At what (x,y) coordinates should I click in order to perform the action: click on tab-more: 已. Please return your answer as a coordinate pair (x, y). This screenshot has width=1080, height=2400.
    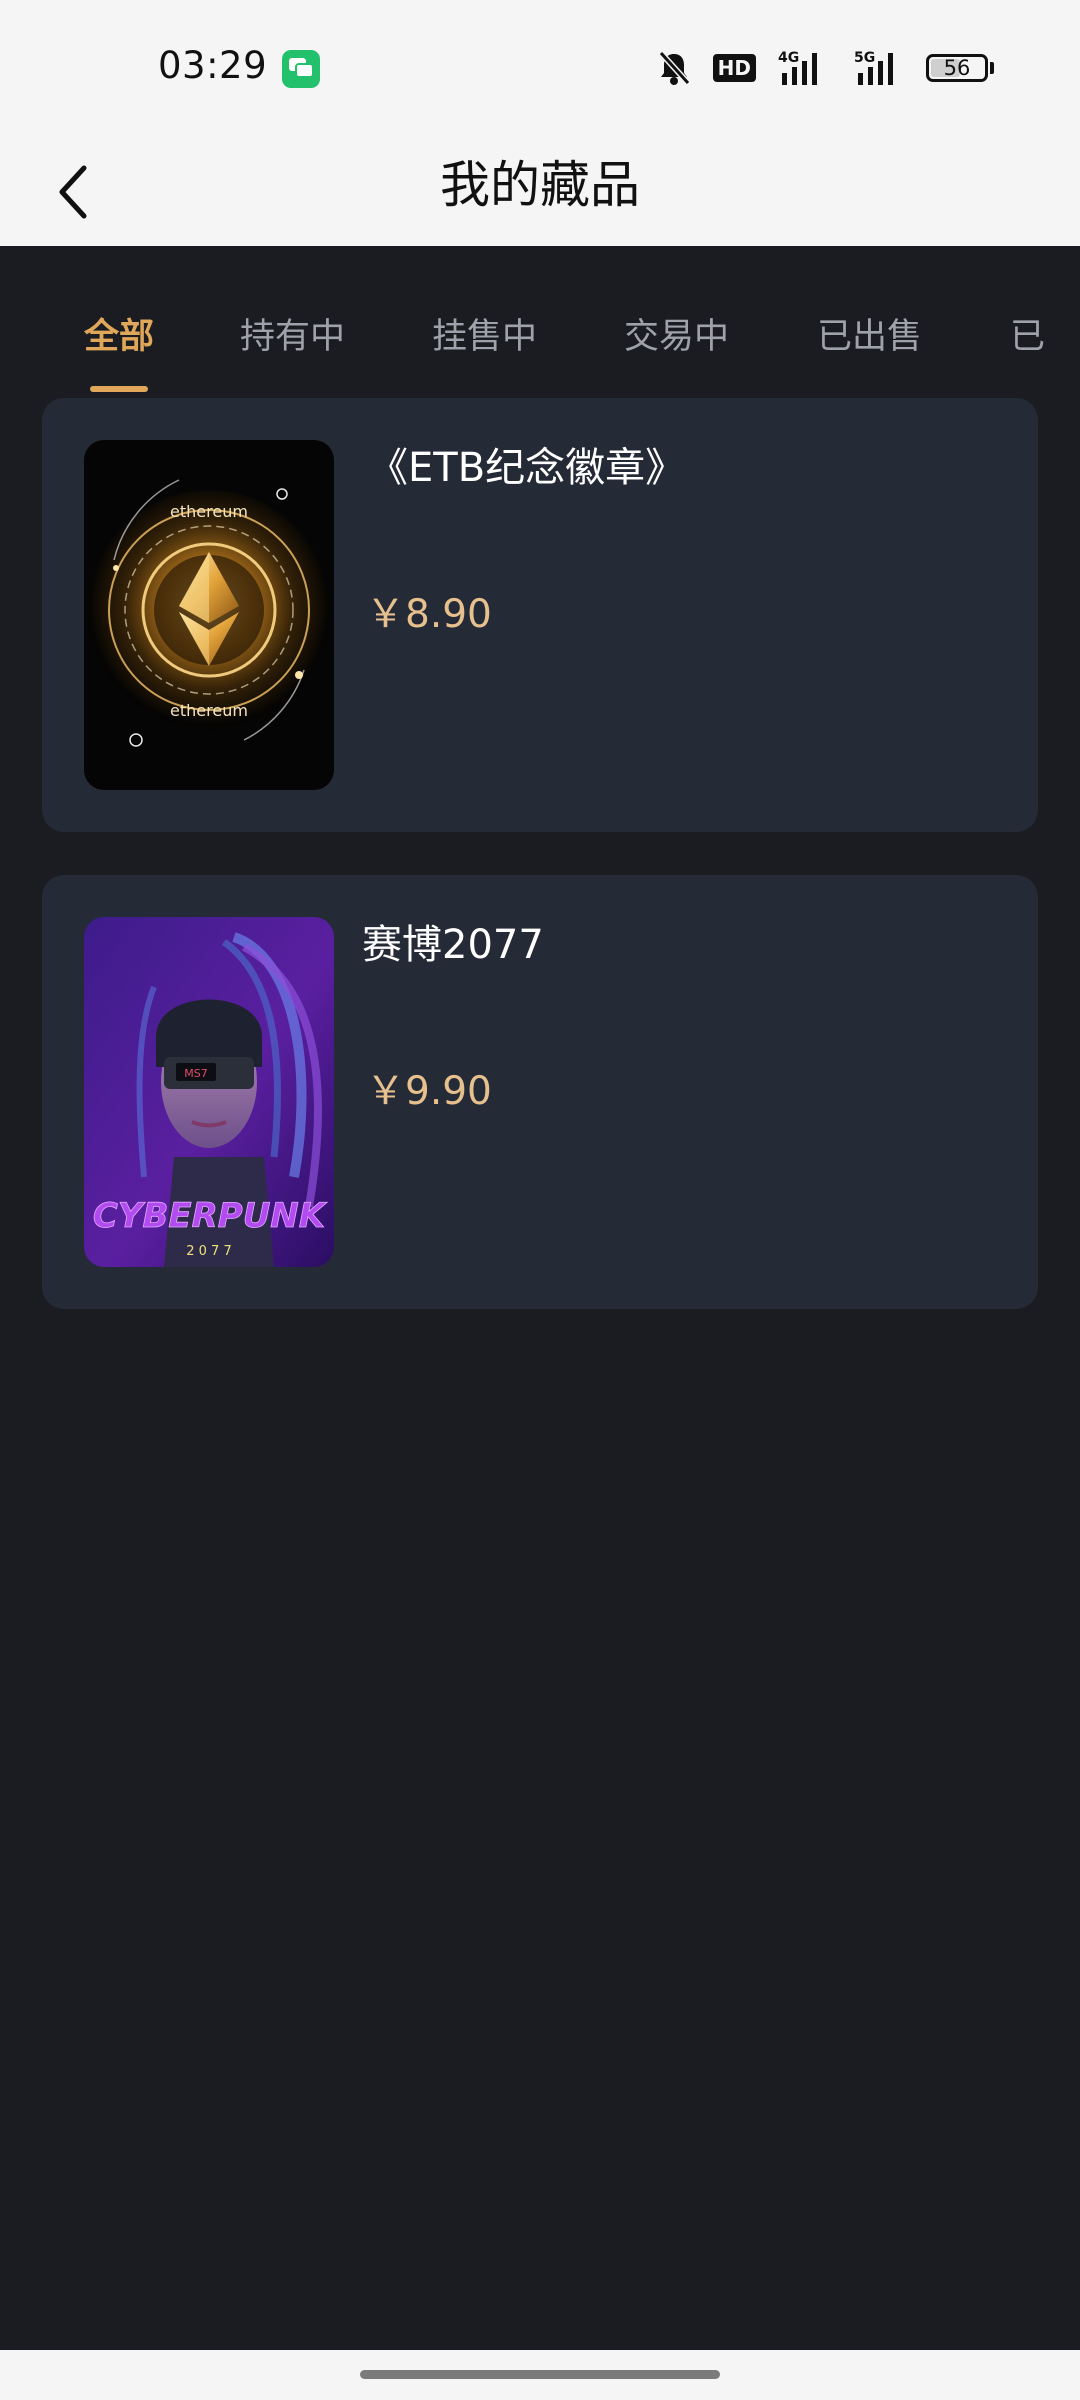
    Looking at the image, I should click on (1027, 333).